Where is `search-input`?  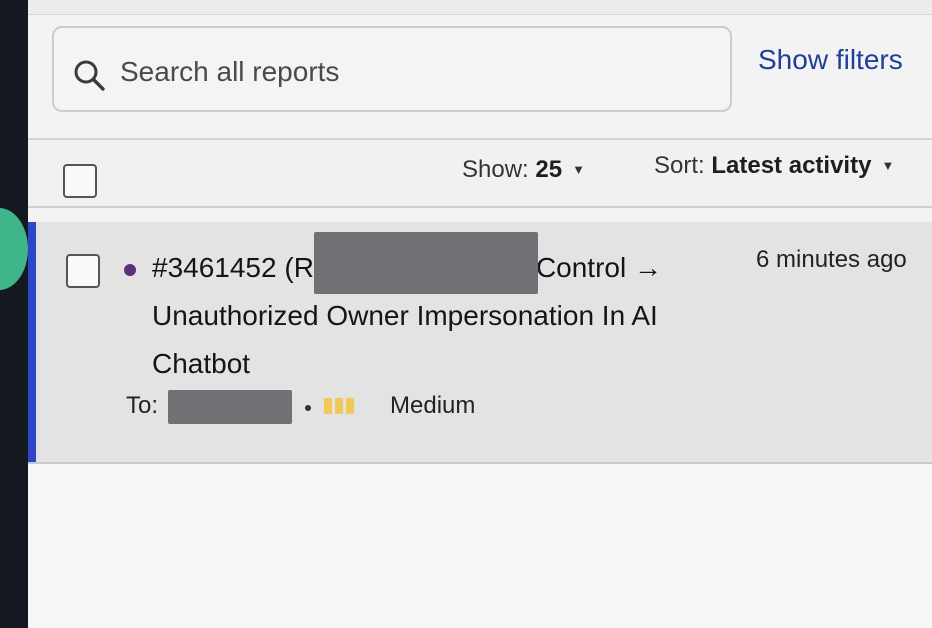 search-input is located at coordinates (420, 72).